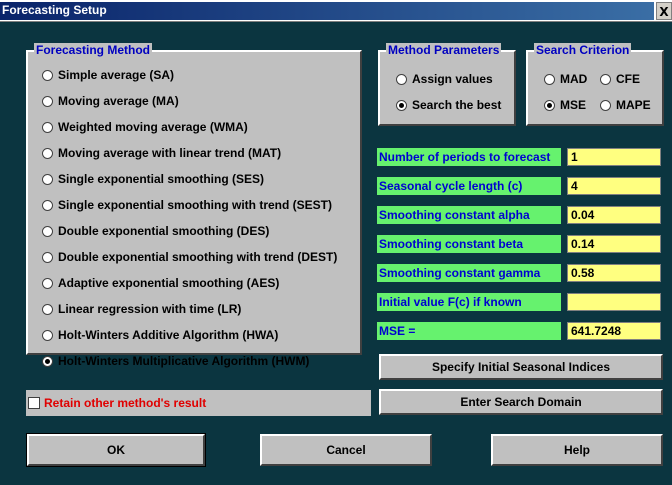 This screenshot has height=485, width=672. What do you see at coordinates (614, 186) in the screenshot?
I see `param-value-cycle: 4` at bounding box center [614, 186].